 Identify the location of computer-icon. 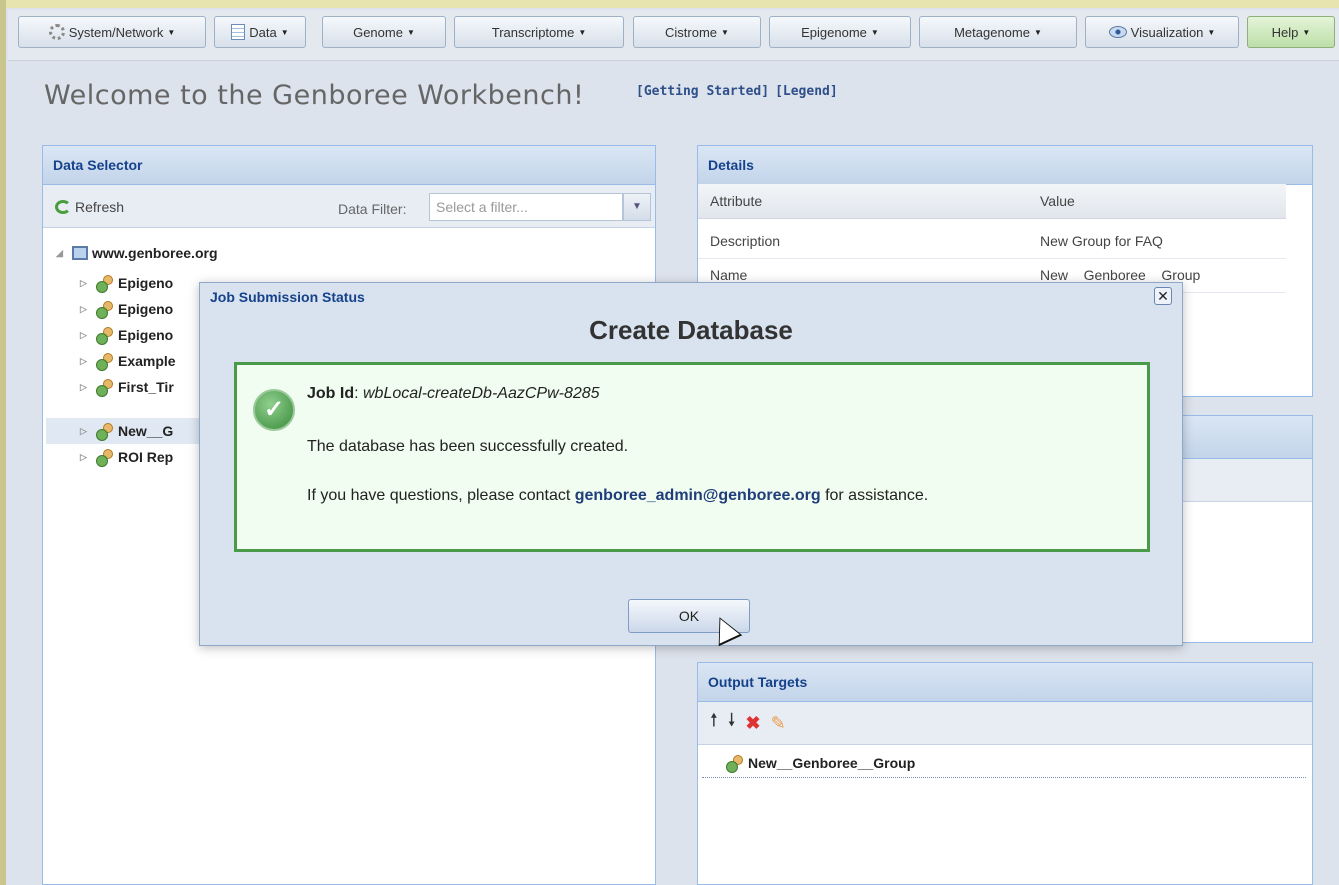
(80, 253).